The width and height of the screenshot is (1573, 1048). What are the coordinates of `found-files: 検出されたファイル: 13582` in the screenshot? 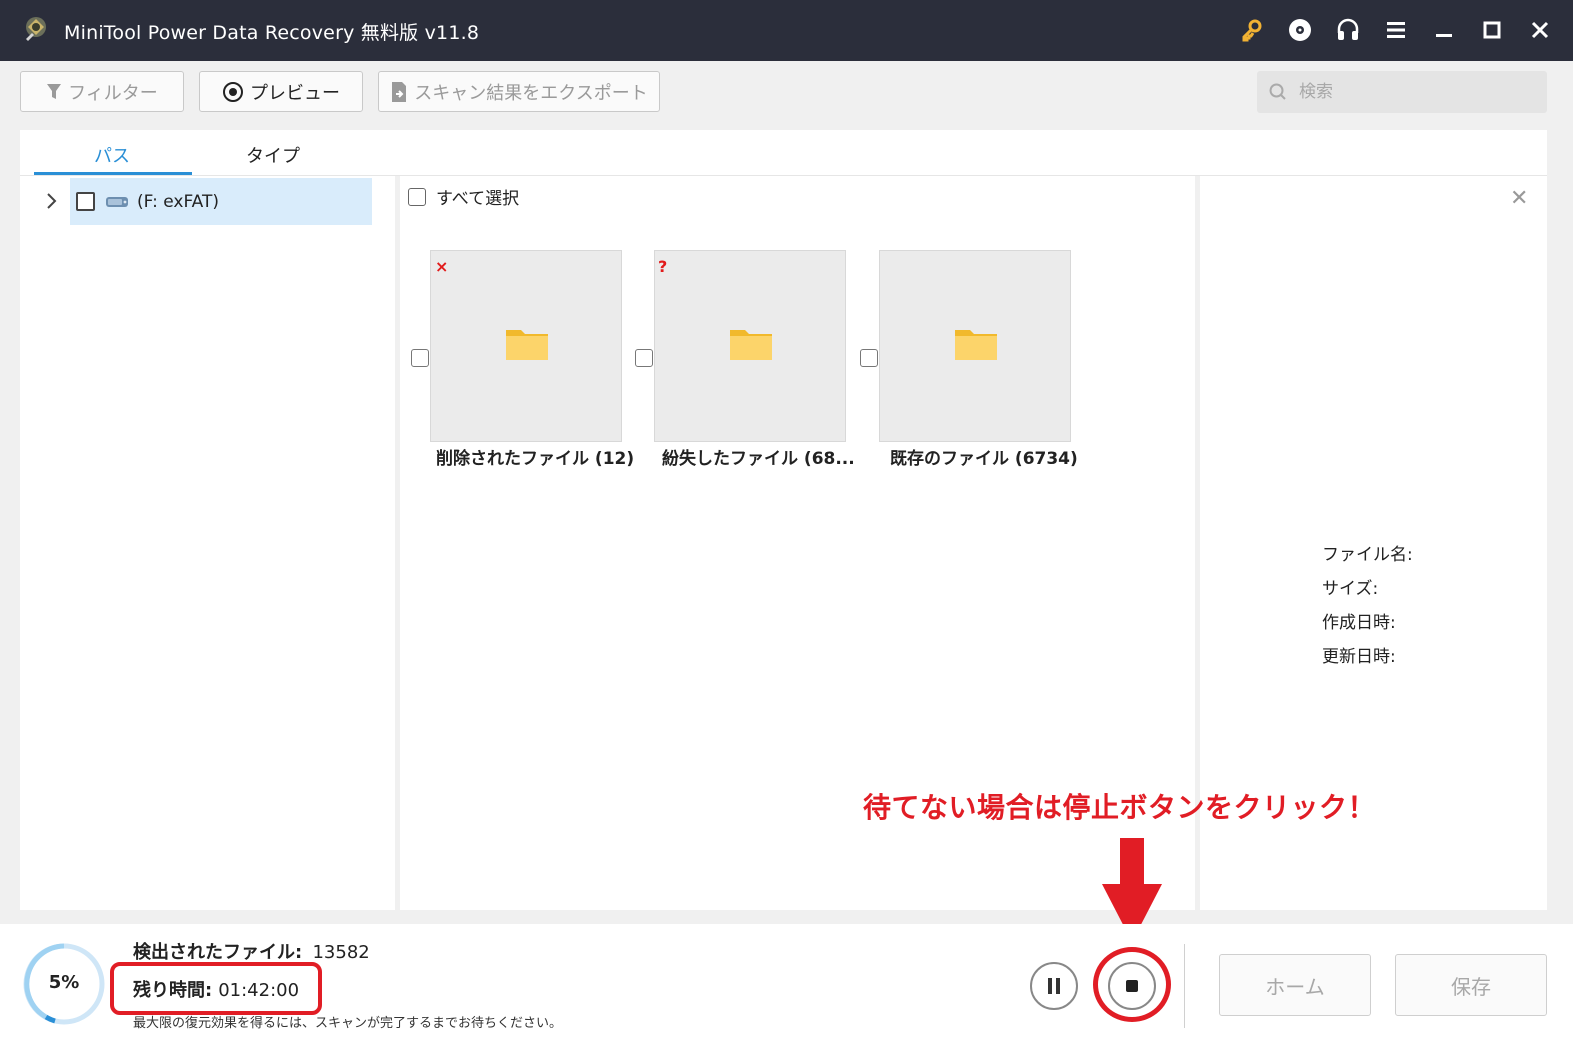 It's located at (251, 951).